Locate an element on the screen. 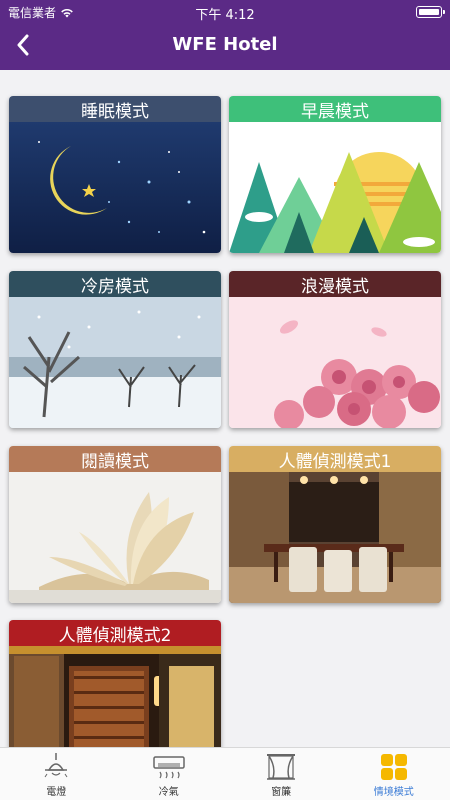  scene-card-sleep: 睡眠模式 is located at coordinates (115, 174).